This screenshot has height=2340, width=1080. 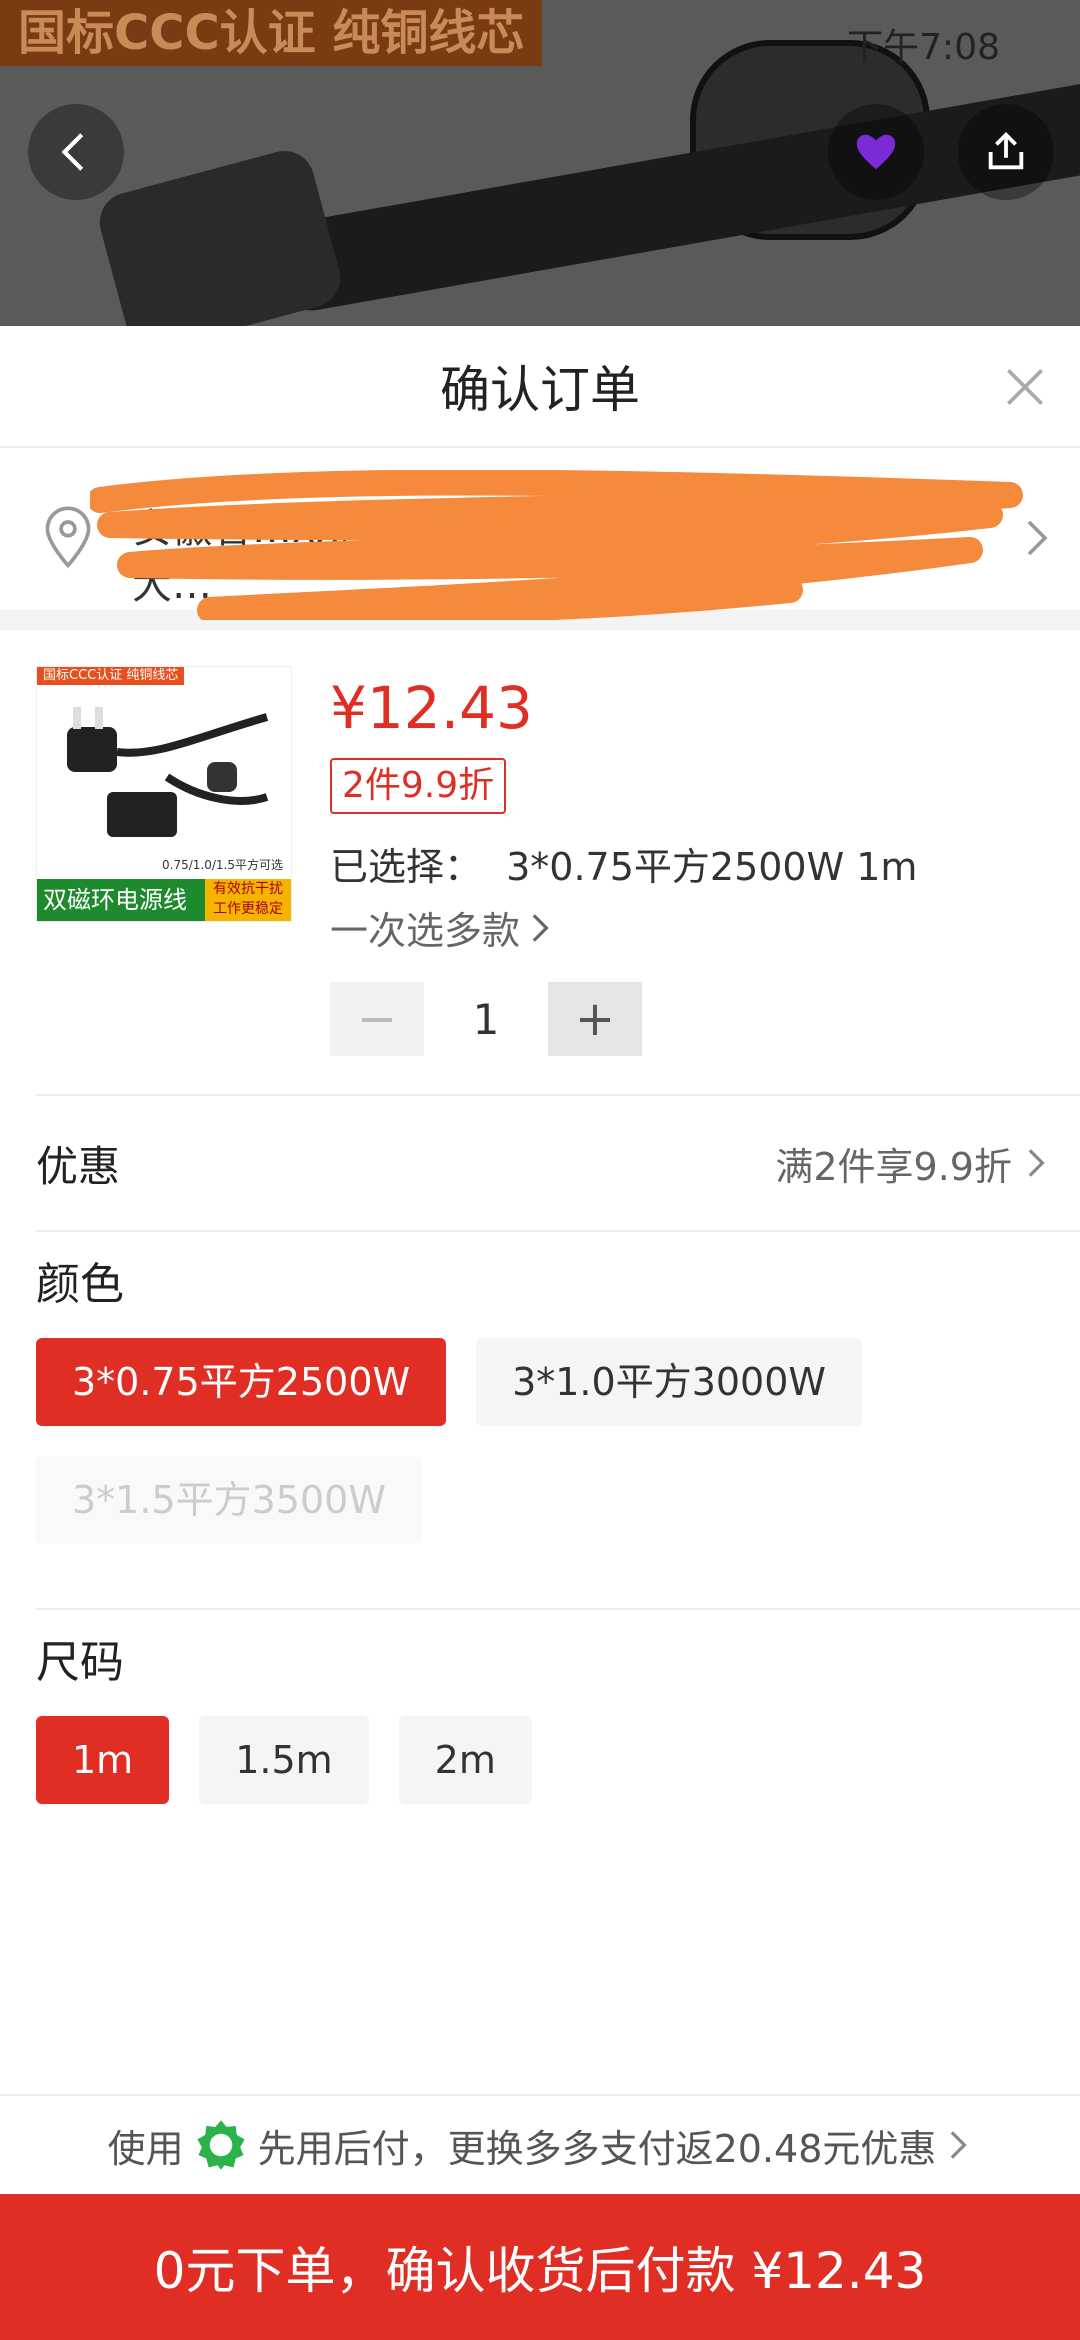 I want to click on product-hero-background: 国标CCC认证 纯铜线芯 下午7:08, so click(x=540, y=163).